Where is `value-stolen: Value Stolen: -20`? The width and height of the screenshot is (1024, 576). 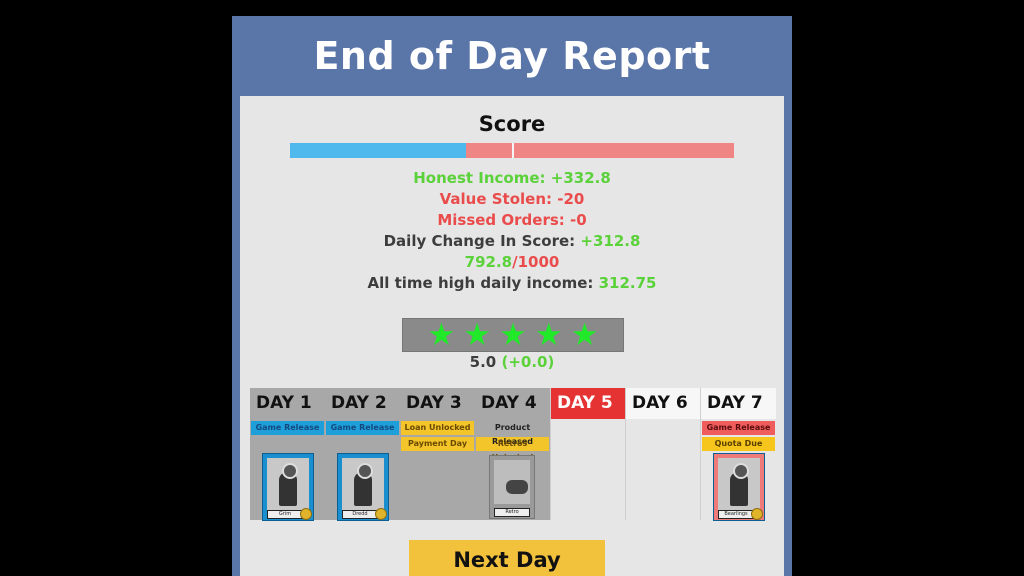
value-stolen: Value Stolen: -20 is located at coordinates (512, 199).